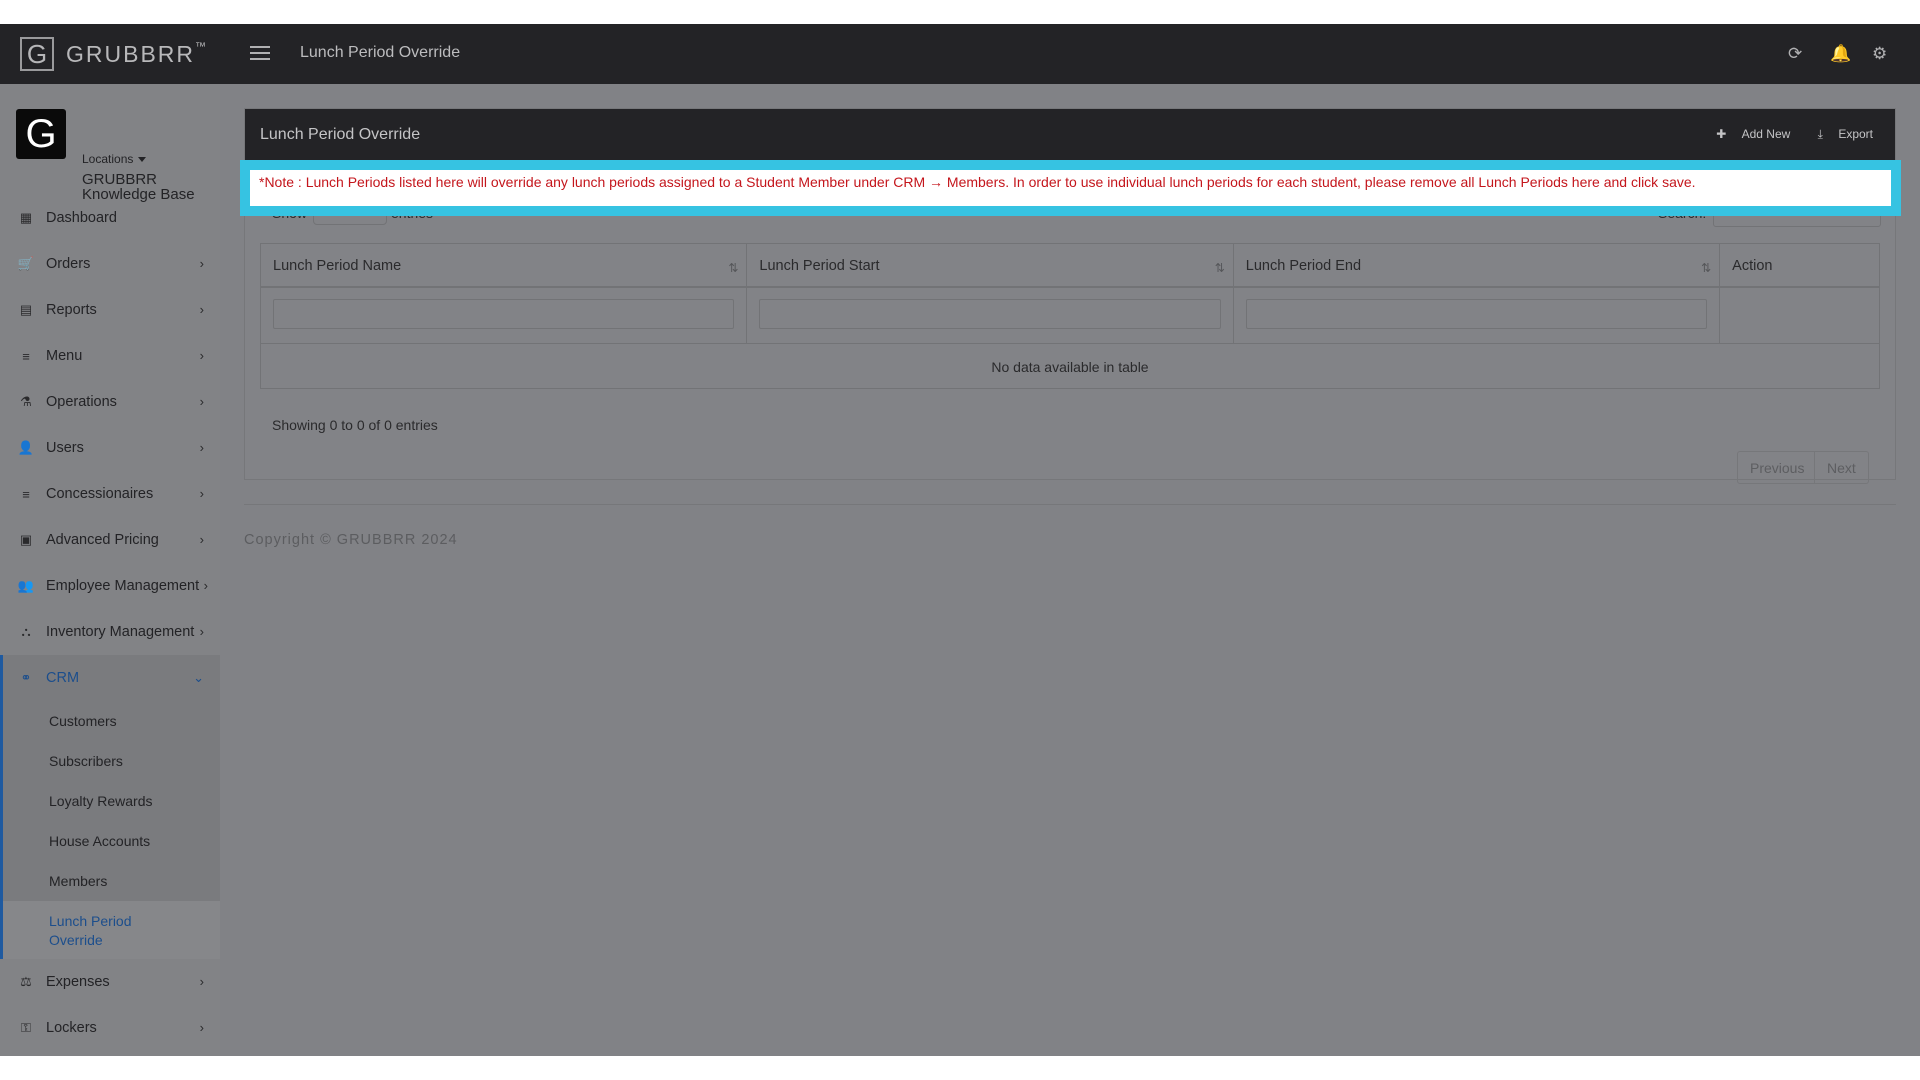 The height and width of the screenshot is (1080, 1920). I want to click on export-button: ⤓ Export, so click(1839, 134).